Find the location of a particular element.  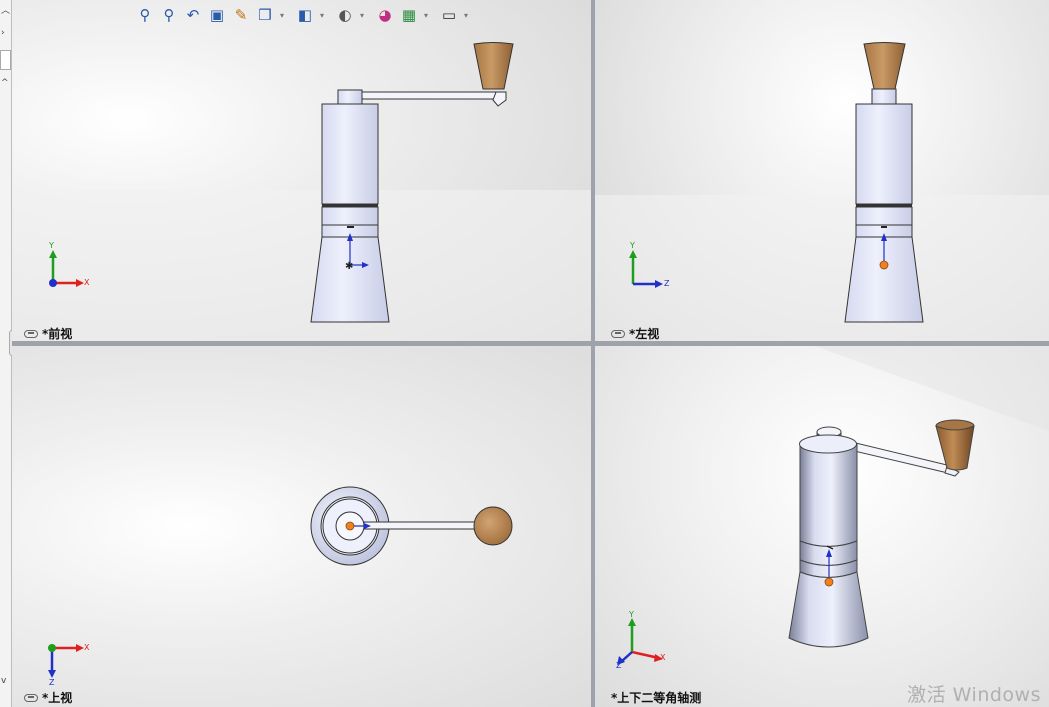

top-view-name: *上视 is located at coordinates (57, 698).